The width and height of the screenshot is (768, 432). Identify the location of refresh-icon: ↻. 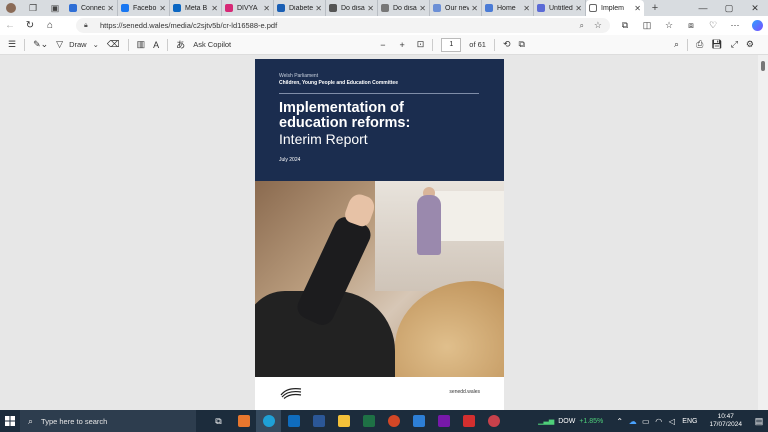
(30, 25).